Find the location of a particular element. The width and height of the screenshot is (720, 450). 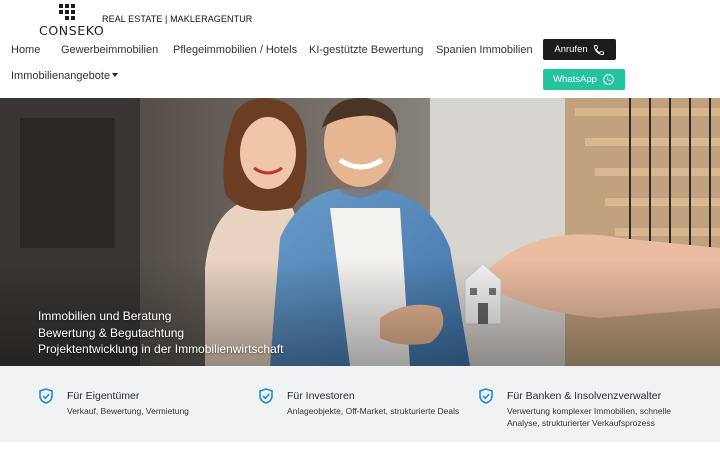

whatsapp-button: WhatsApp is located at coordinates (584, 79).